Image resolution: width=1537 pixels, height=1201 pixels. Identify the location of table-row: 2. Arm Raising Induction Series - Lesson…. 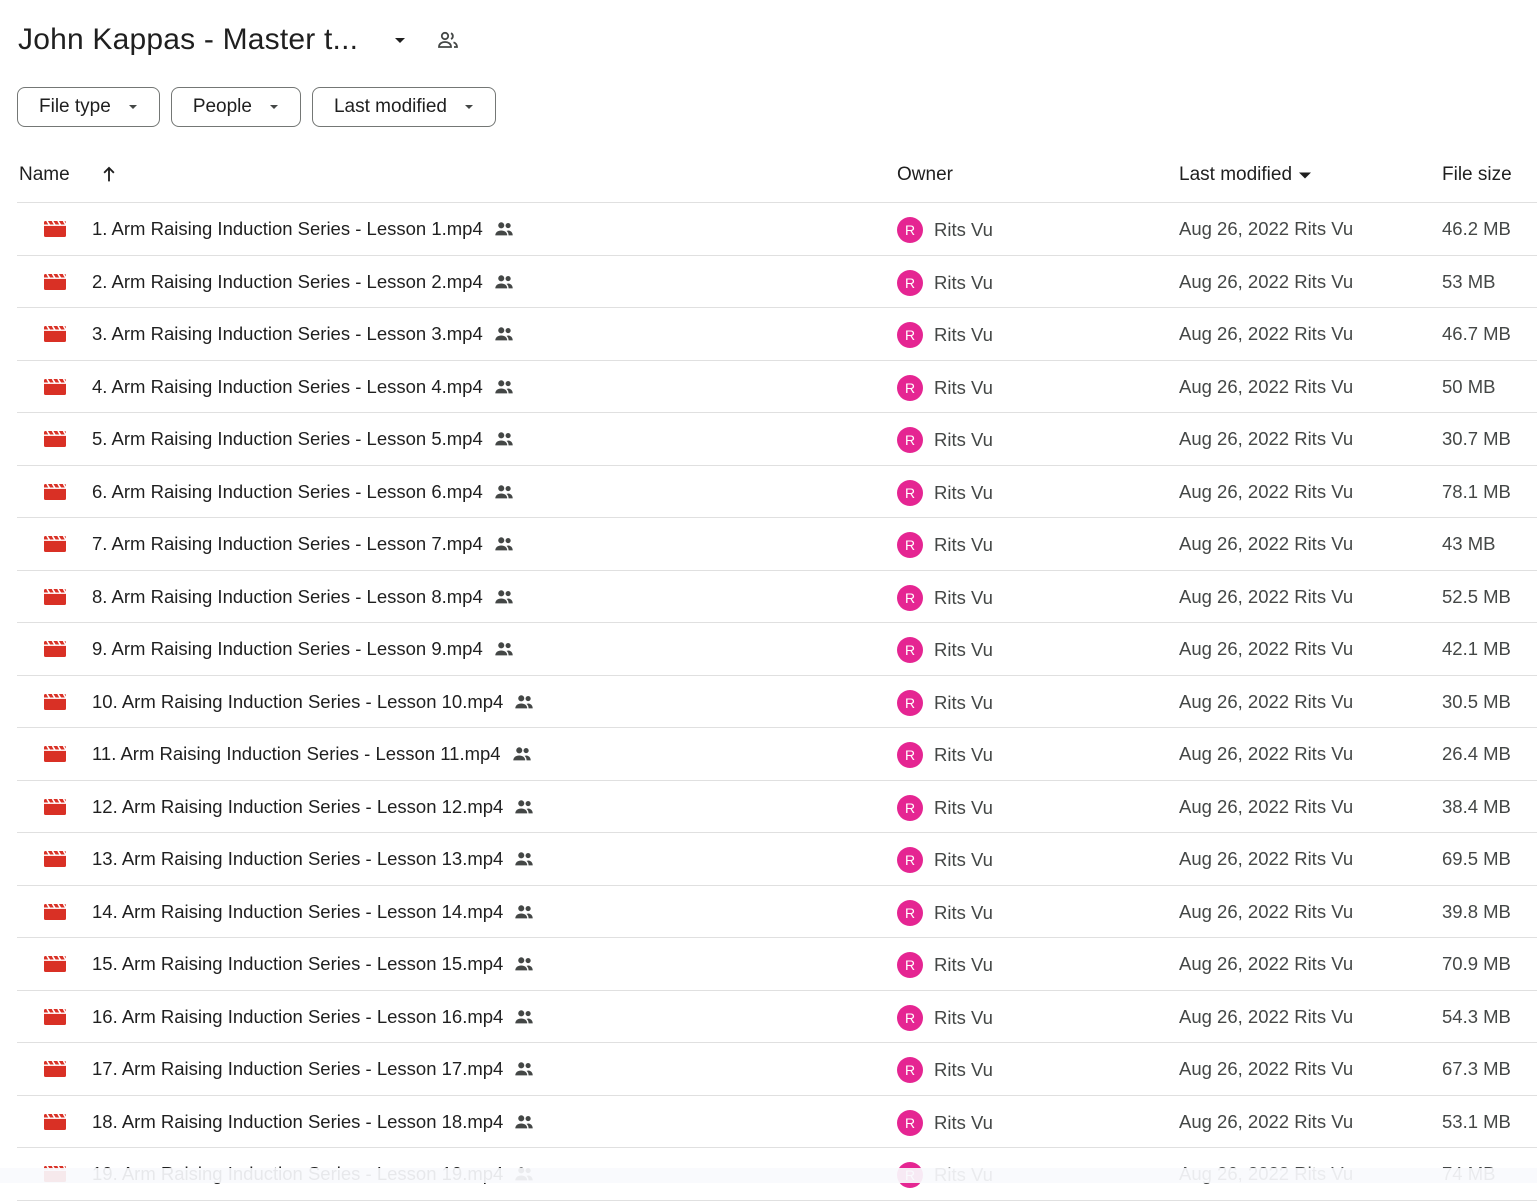
(777, 282).